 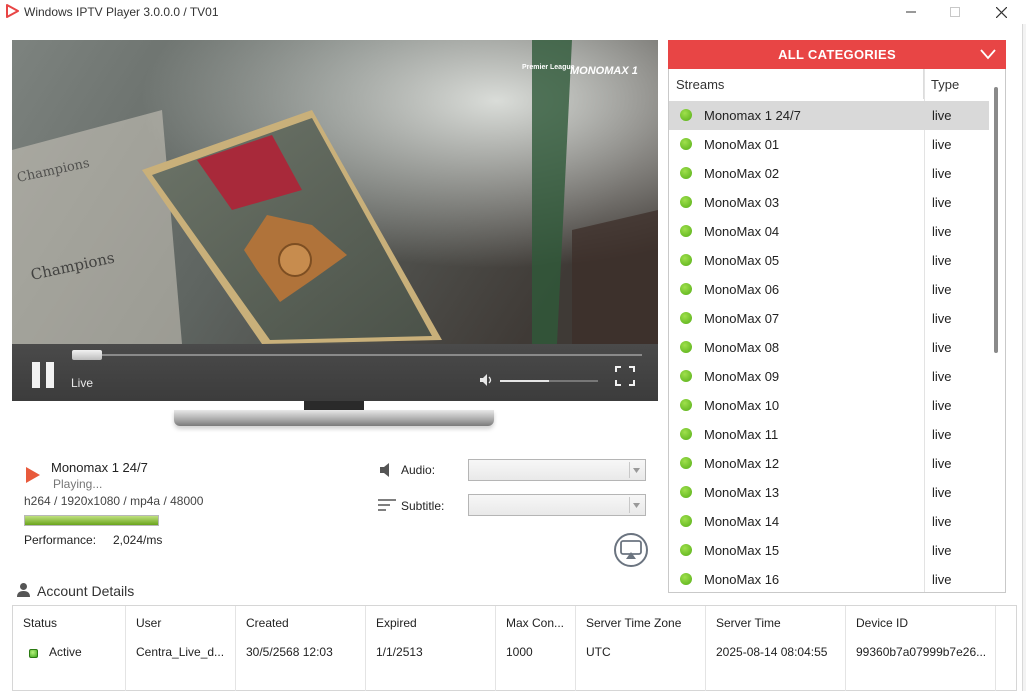 I want to click on stream-name: MonoMax 08, so click(x=742, y=347).